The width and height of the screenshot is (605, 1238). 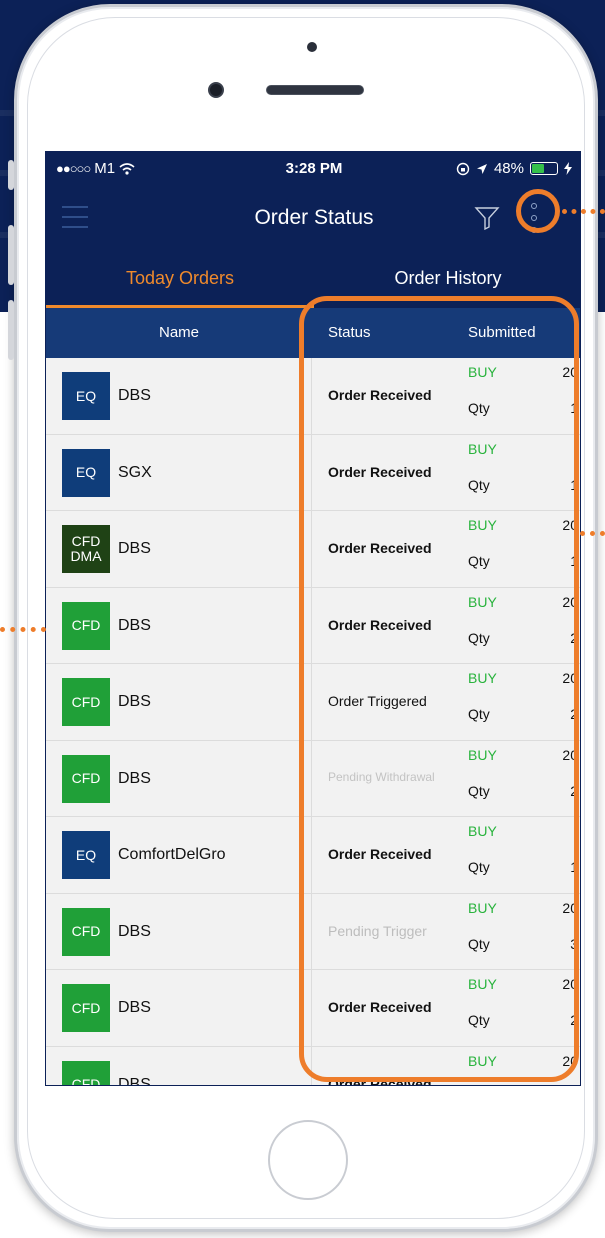 What do you see at coordinates (463, 168) in the screenshot?
I see `rotation-lock-icon` at bounding box center [463, 168].